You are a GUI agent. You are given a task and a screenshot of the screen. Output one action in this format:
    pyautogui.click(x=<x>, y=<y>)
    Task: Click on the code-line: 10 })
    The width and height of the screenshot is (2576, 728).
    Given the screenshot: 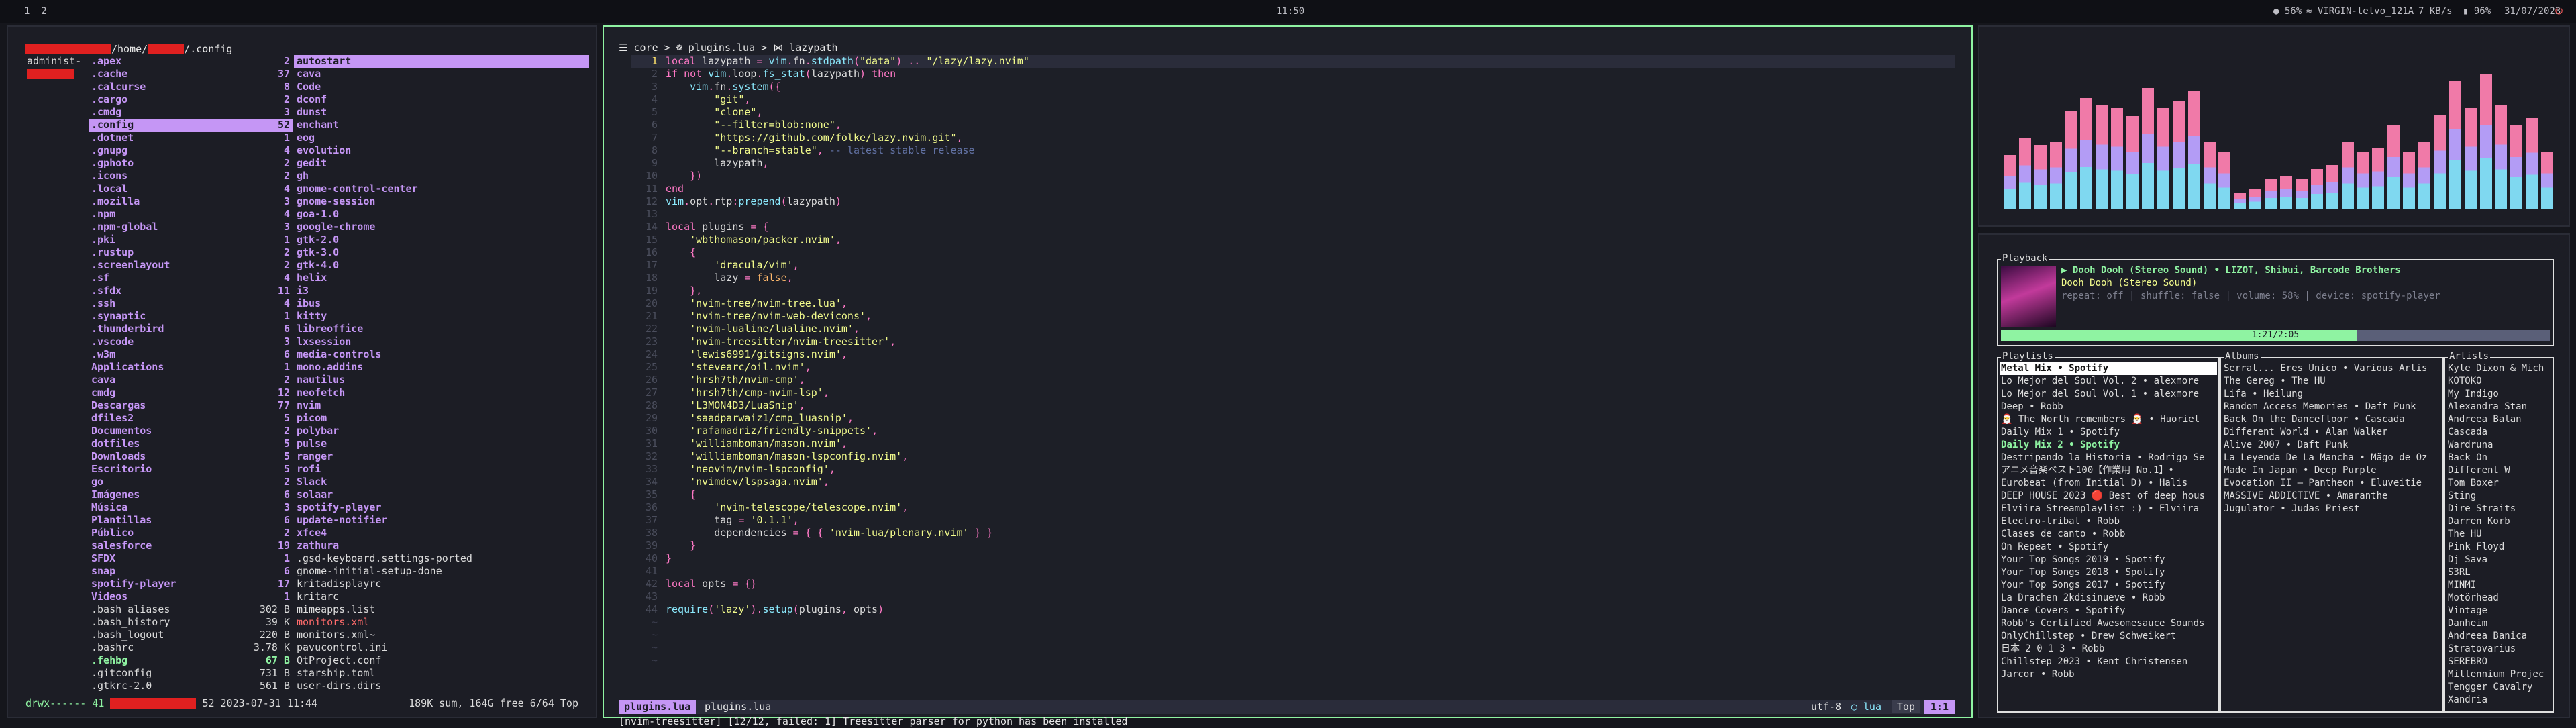 What is the action you would take?
    pyautogui.click(x=1293, y=177)
    